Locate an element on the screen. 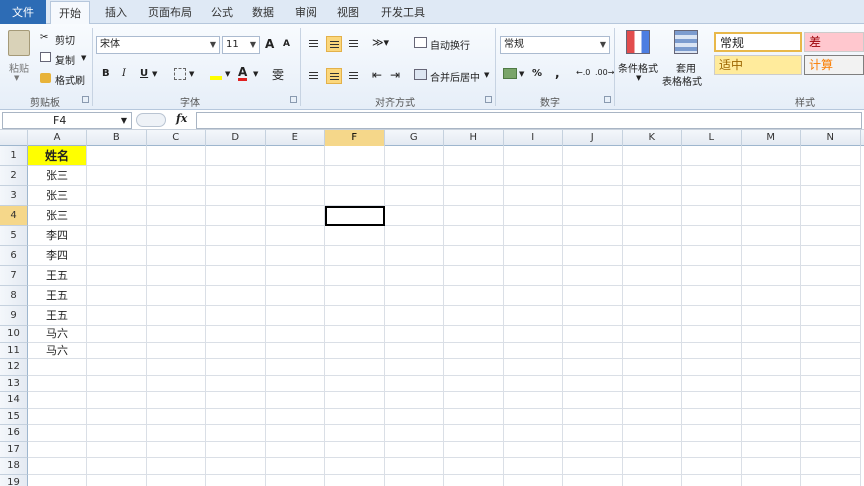 The height and width of the screenshot is (486, 864). align-bottom-icon is located at coordinates (354, 44).